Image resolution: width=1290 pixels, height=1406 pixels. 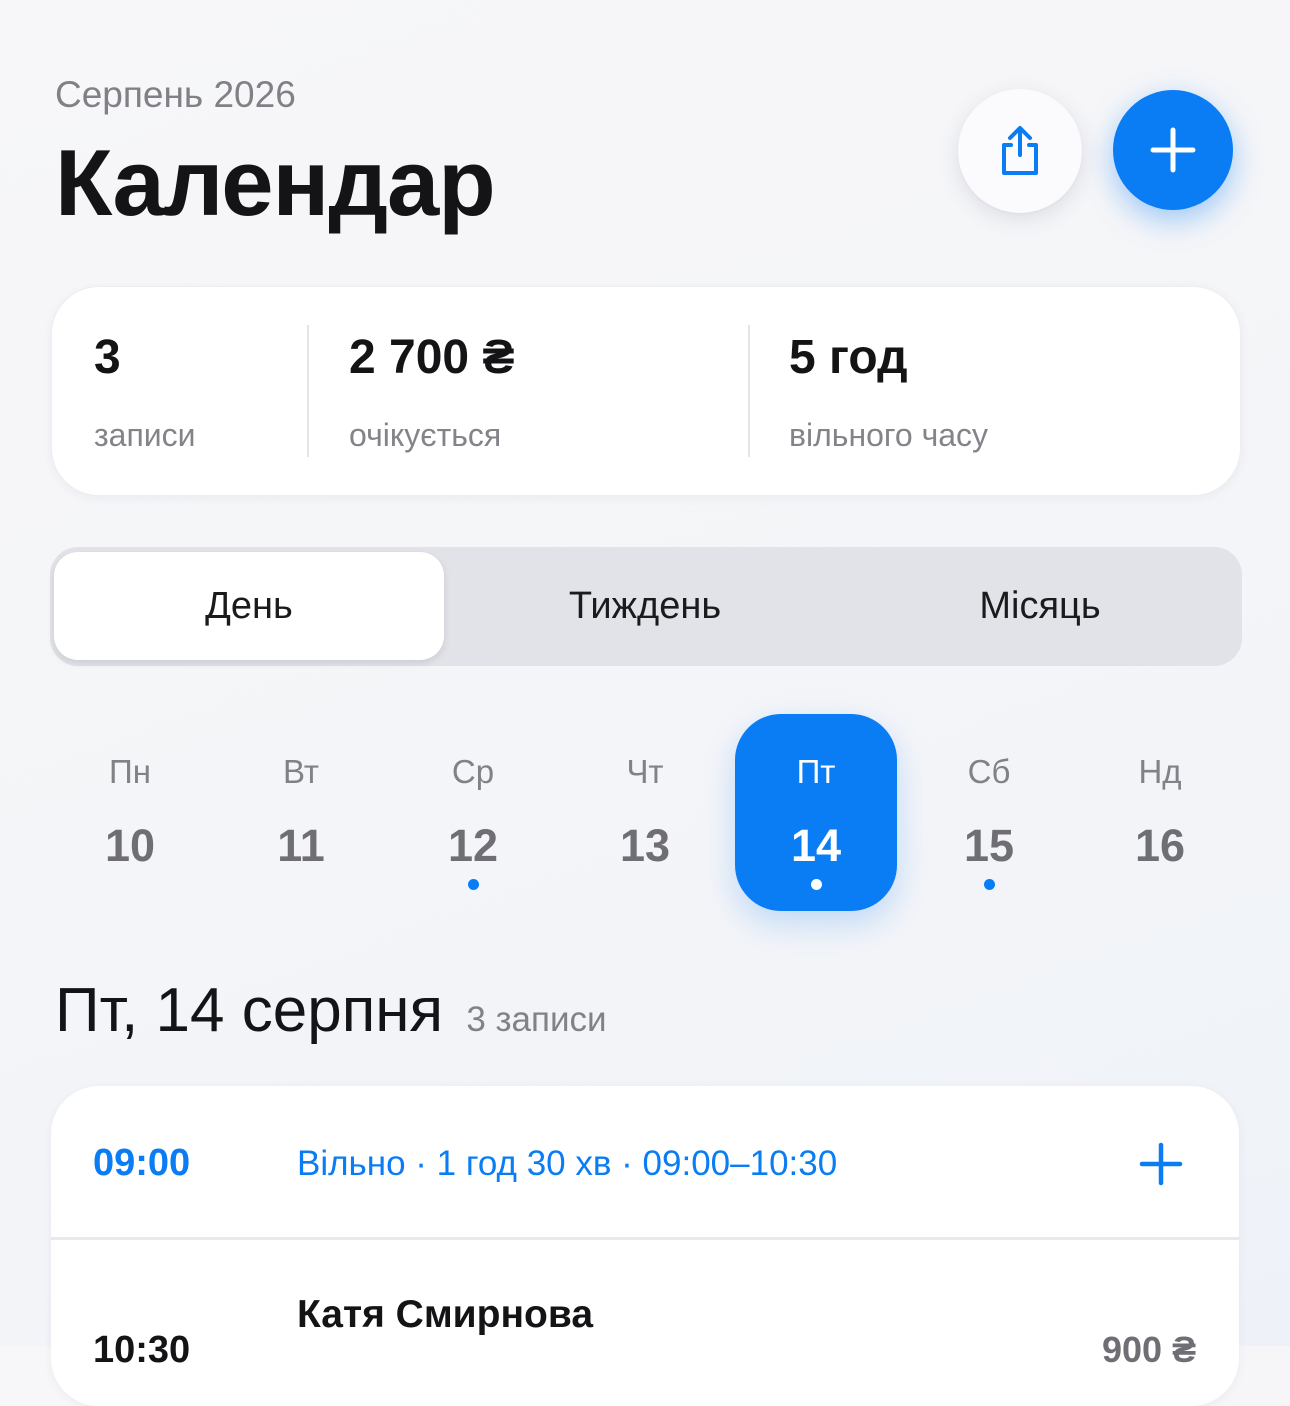 What do you see at coordinates (130, 771) in the screenshot?
I see `day-name: Пн` at bounding box center [130, 771].